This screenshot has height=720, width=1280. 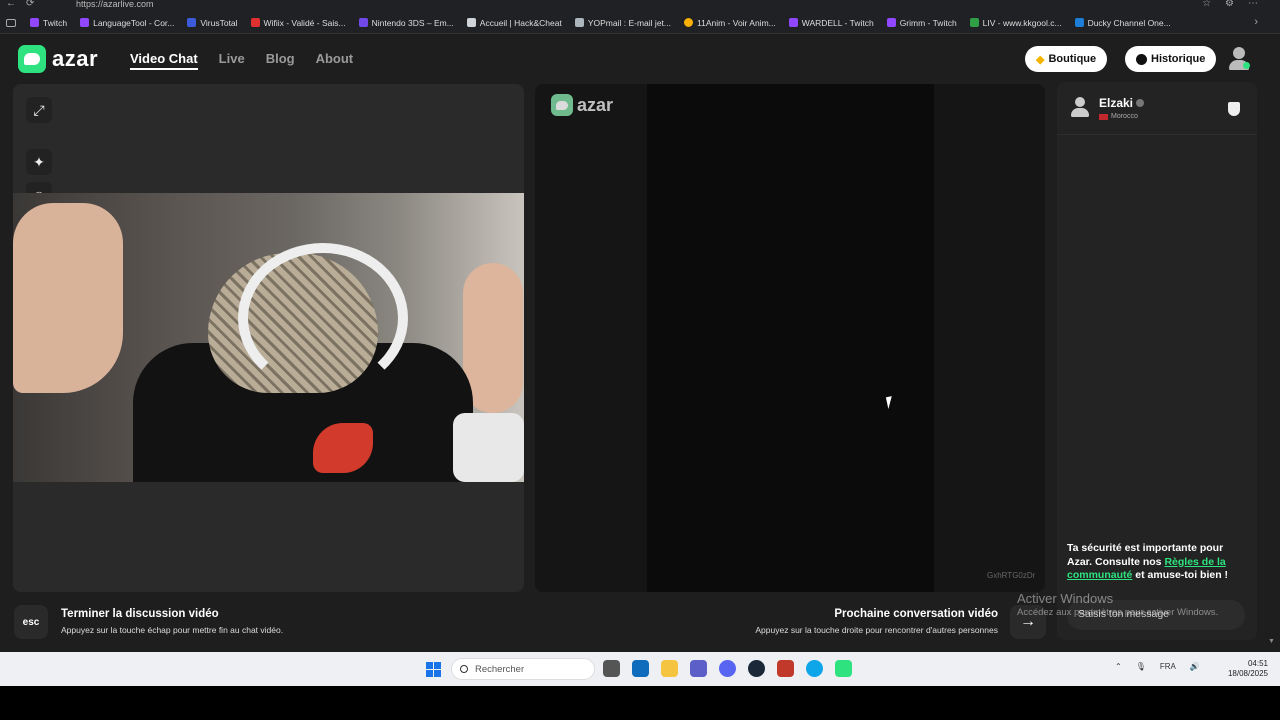 I want to click on nav-blog: Blog, so click(x=280, y=60).